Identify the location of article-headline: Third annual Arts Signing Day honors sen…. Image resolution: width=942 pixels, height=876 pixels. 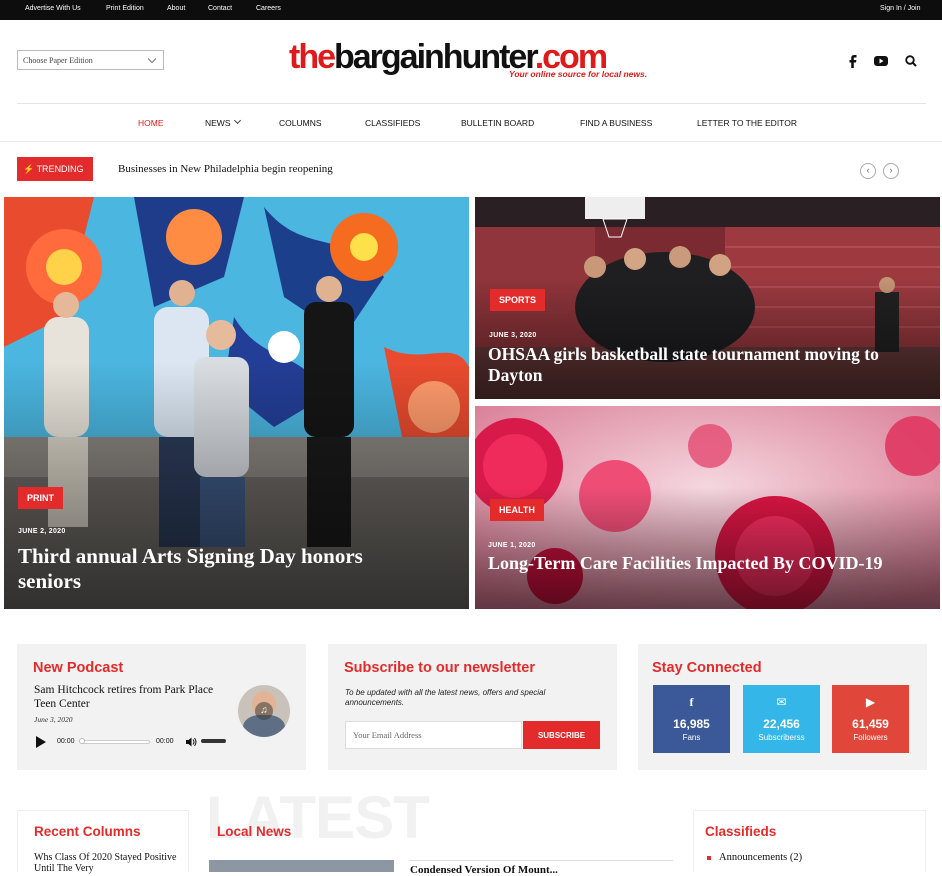
(218, 569).